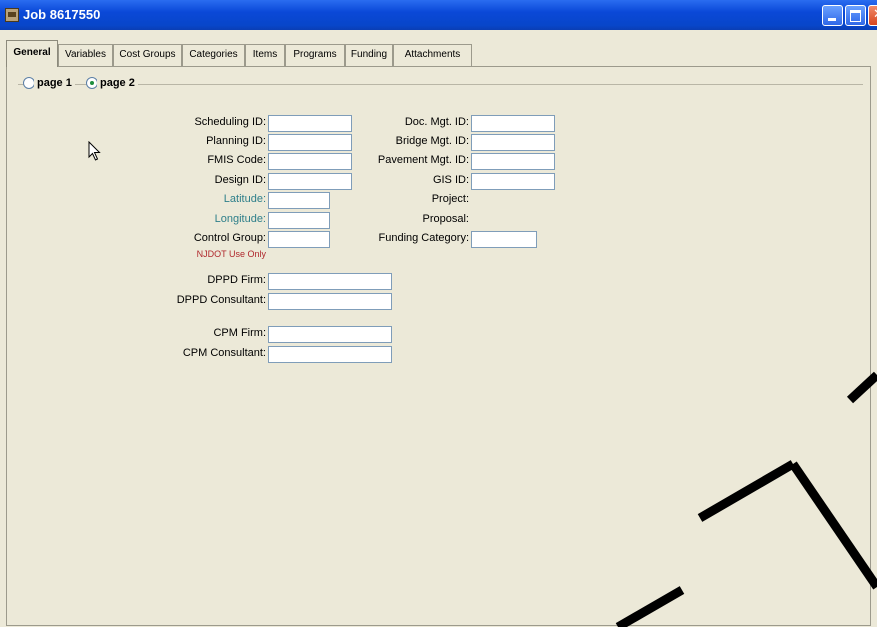 The width and height of the screenshot is (877, 627). Describe the element at coordinates (424, 238) in the screenshot. I see `funding-category-label: Funding Category:` at that location.